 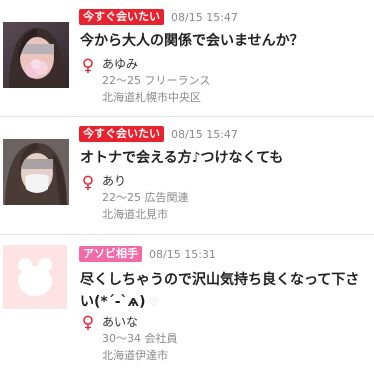 I want to click on post-title-text: 尽くしちゃうので沢山気持ち良くなって下さい(*´‐`ѧ), so click(x=220, y=291).